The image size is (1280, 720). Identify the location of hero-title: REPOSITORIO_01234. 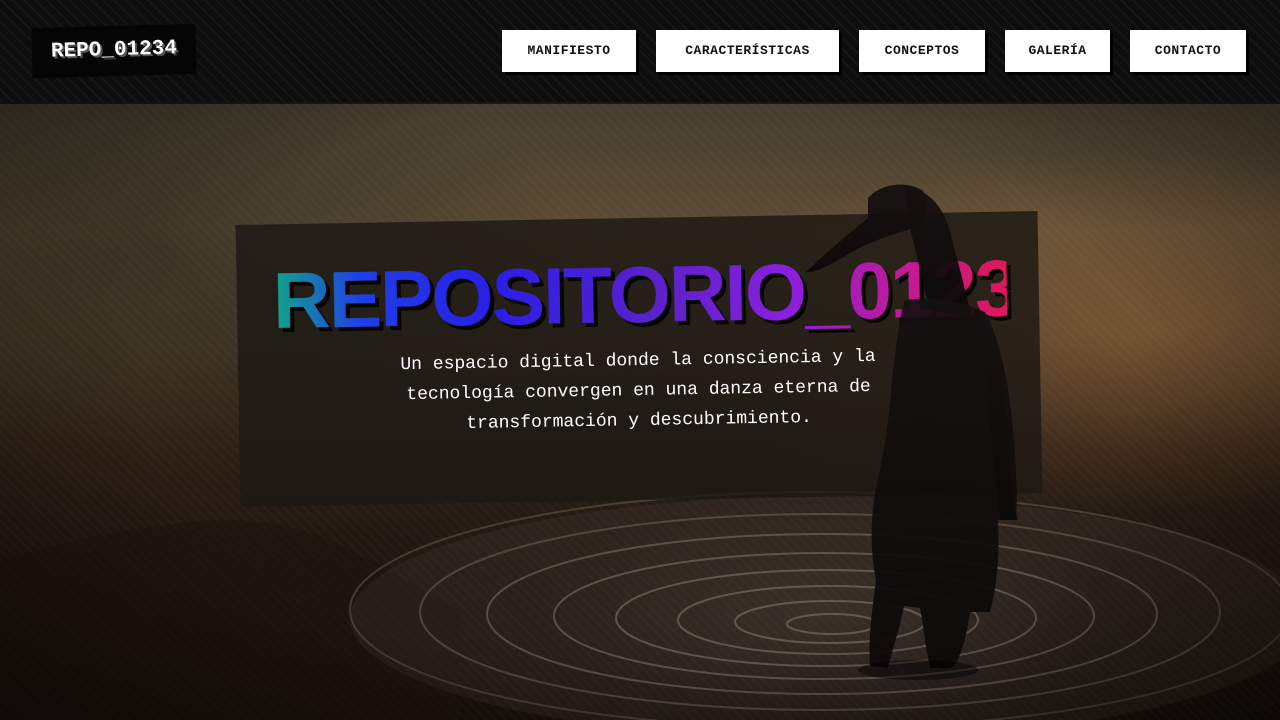
(640, 294).